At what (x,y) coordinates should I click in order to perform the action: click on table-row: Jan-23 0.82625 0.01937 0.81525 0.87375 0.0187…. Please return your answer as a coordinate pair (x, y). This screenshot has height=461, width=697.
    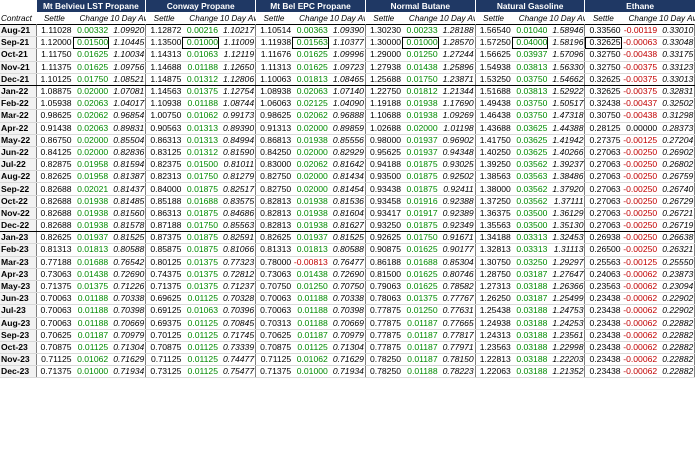
    Looking at the image, I should click on (348, 238).